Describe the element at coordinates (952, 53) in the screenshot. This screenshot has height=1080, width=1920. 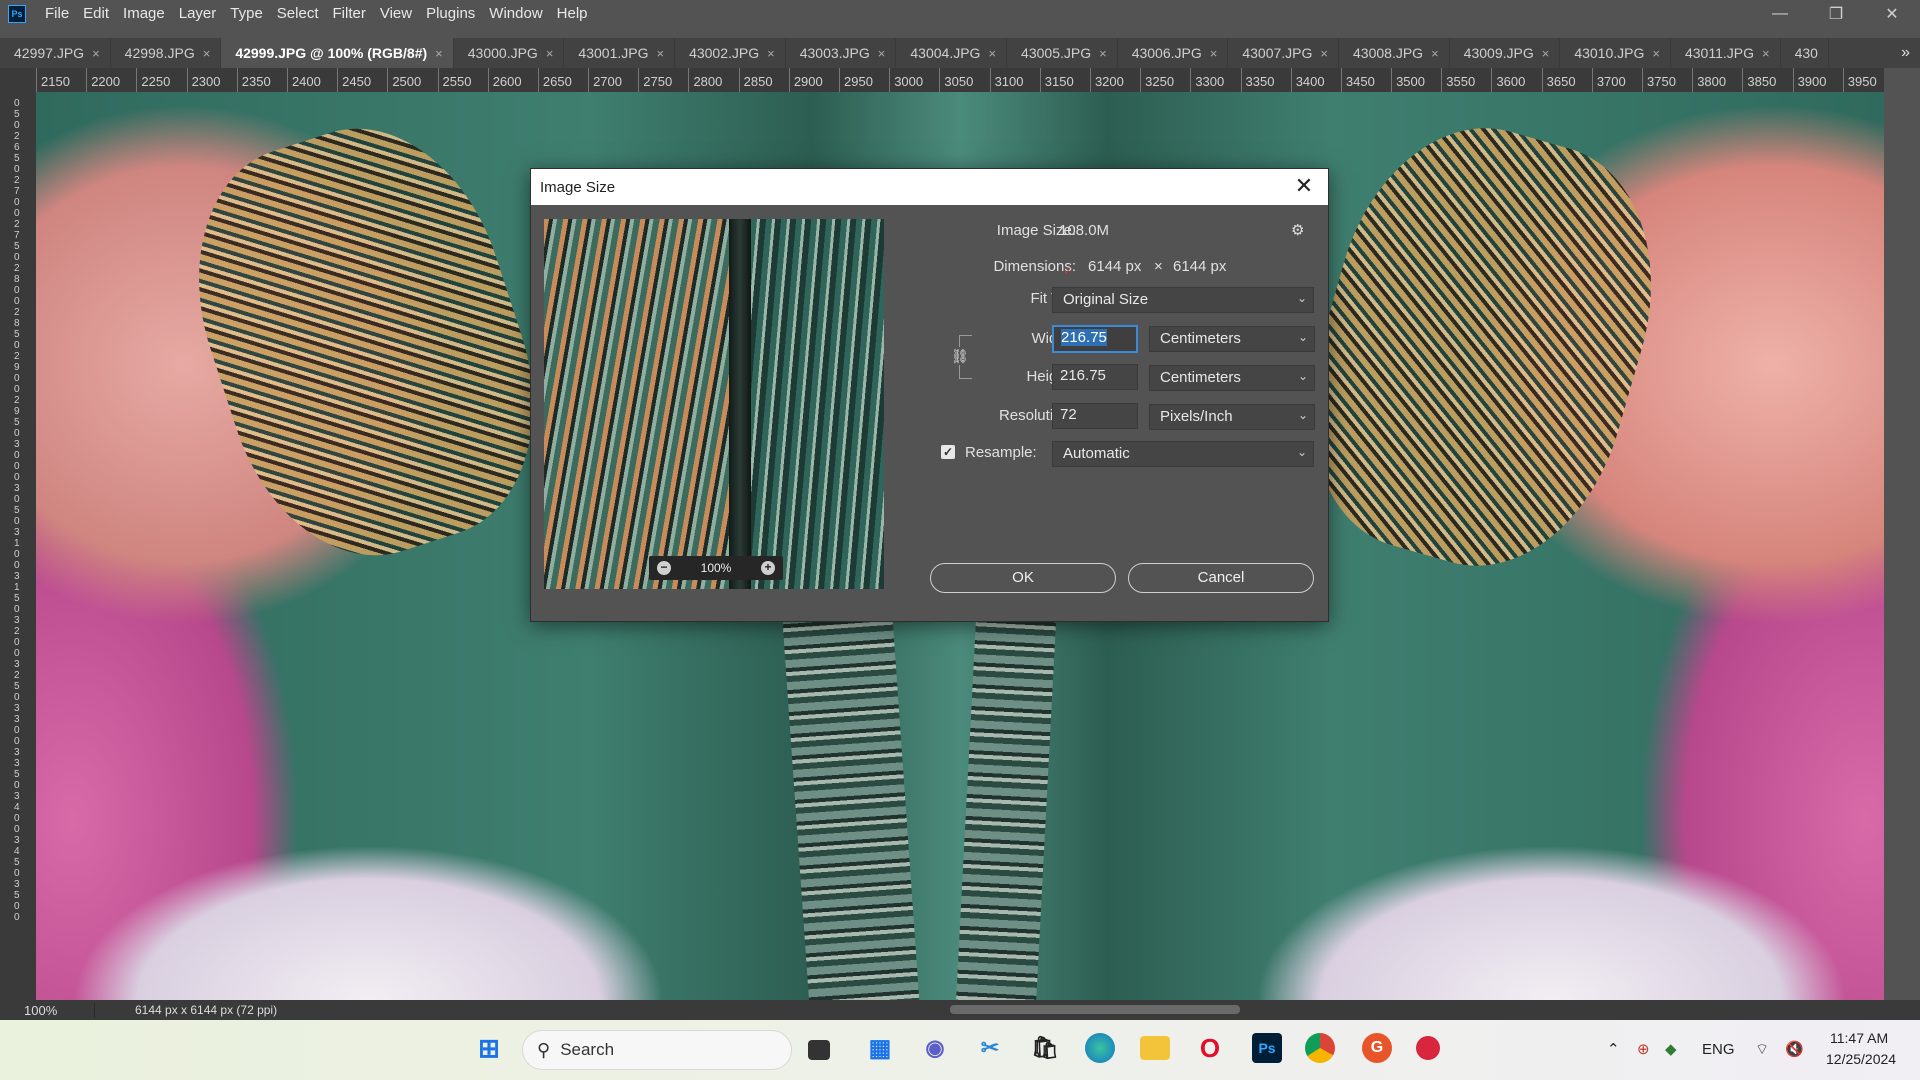
I see `document-tab: 43004.JPG ×` at that location.